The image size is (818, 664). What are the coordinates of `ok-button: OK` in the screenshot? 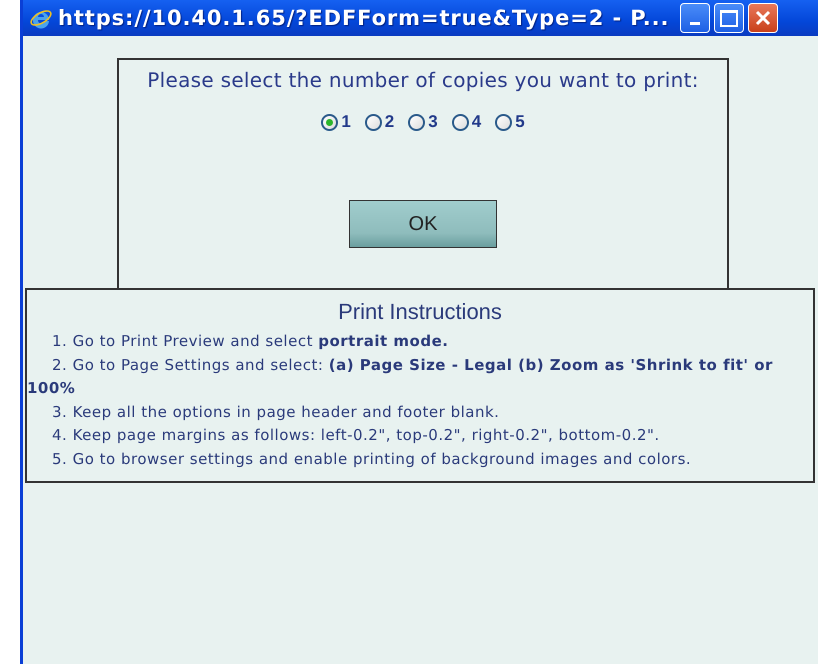 It's located at (423, 224).